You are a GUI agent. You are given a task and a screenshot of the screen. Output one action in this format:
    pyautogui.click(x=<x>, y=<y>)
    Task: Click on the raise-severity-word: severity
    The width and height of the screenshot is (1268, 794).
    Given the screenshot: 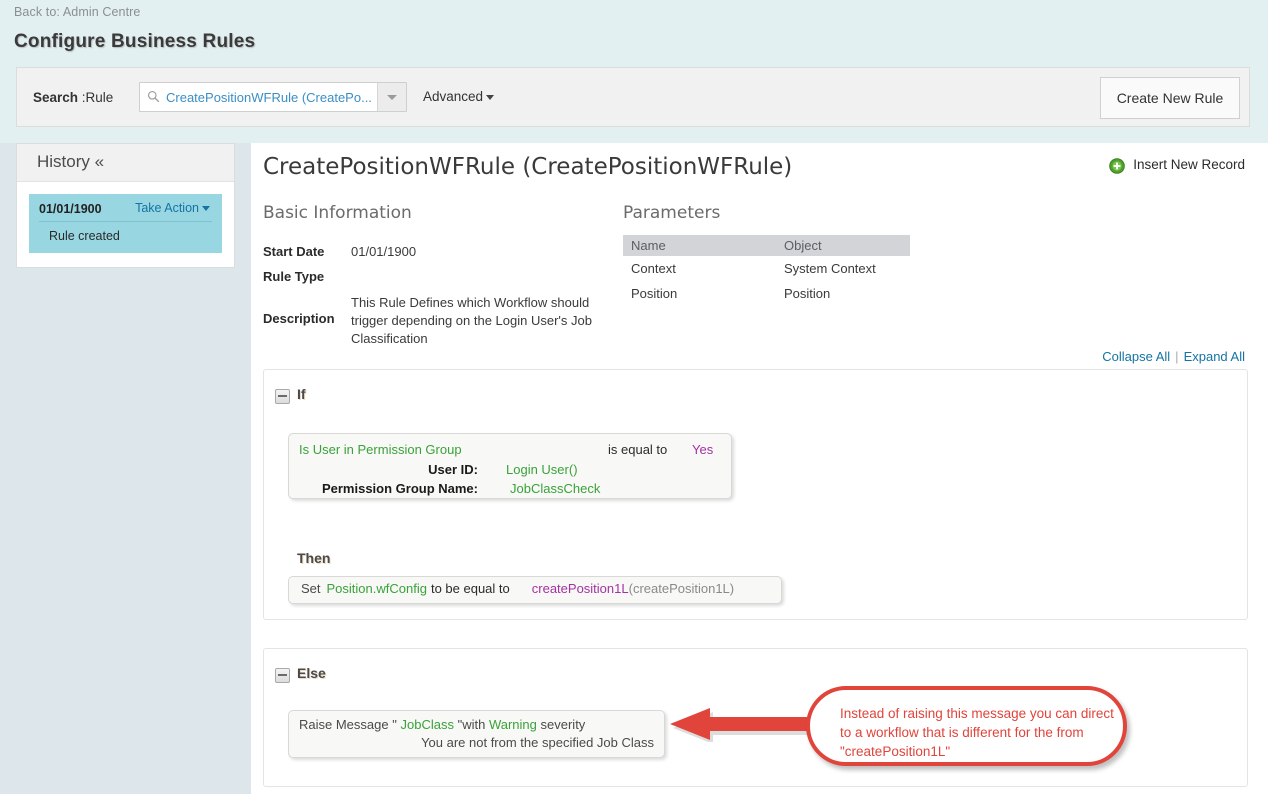 What is the action you would take?
    pyautogui.click(x=563, y=724)
    